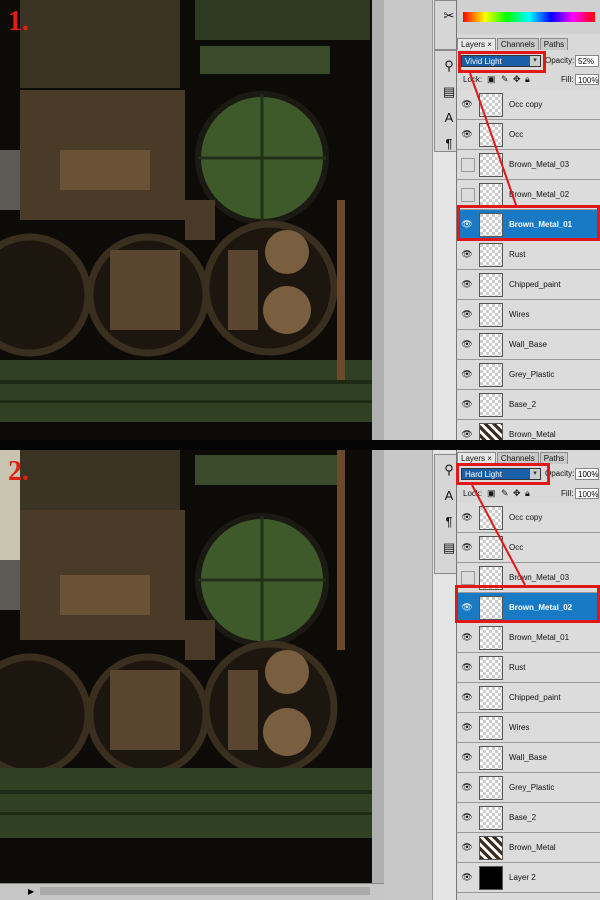  I want to click on horizontal-scrollbar: ▶, so click(192, 891).